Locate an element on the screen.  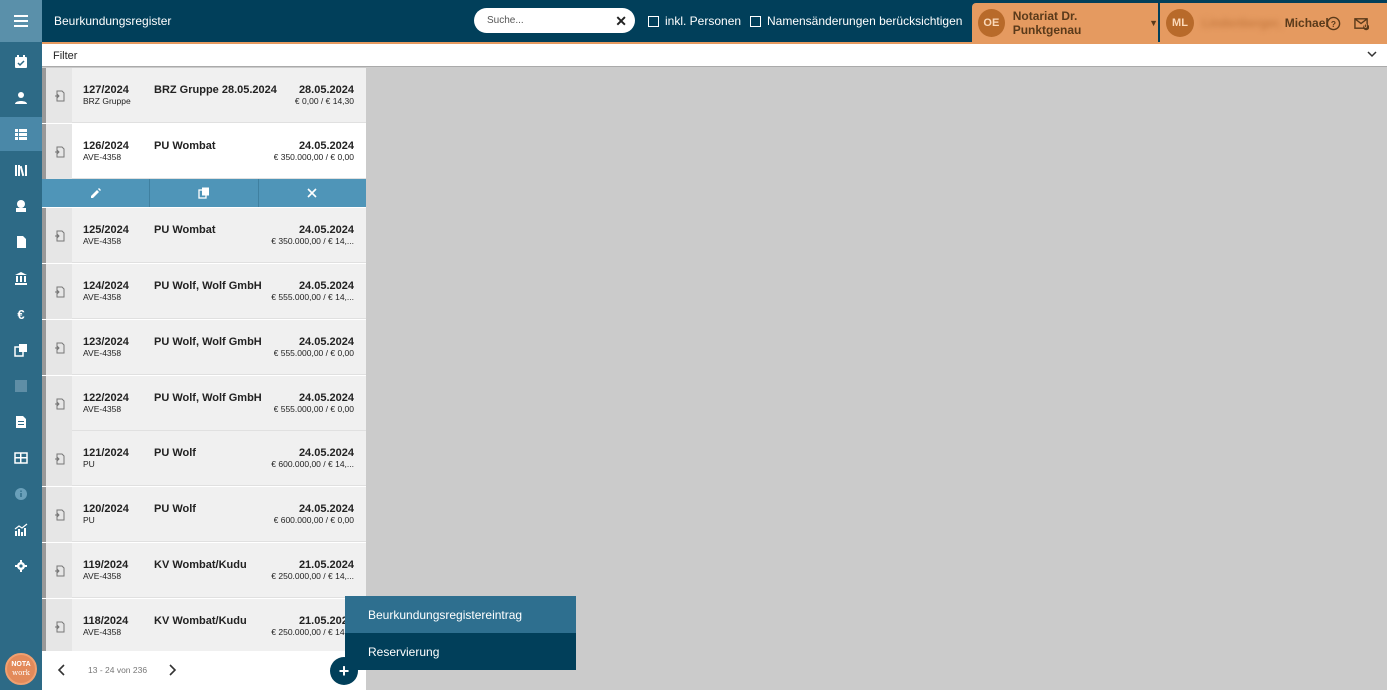
chevron-right-icon is located at coordinates (172, 670).